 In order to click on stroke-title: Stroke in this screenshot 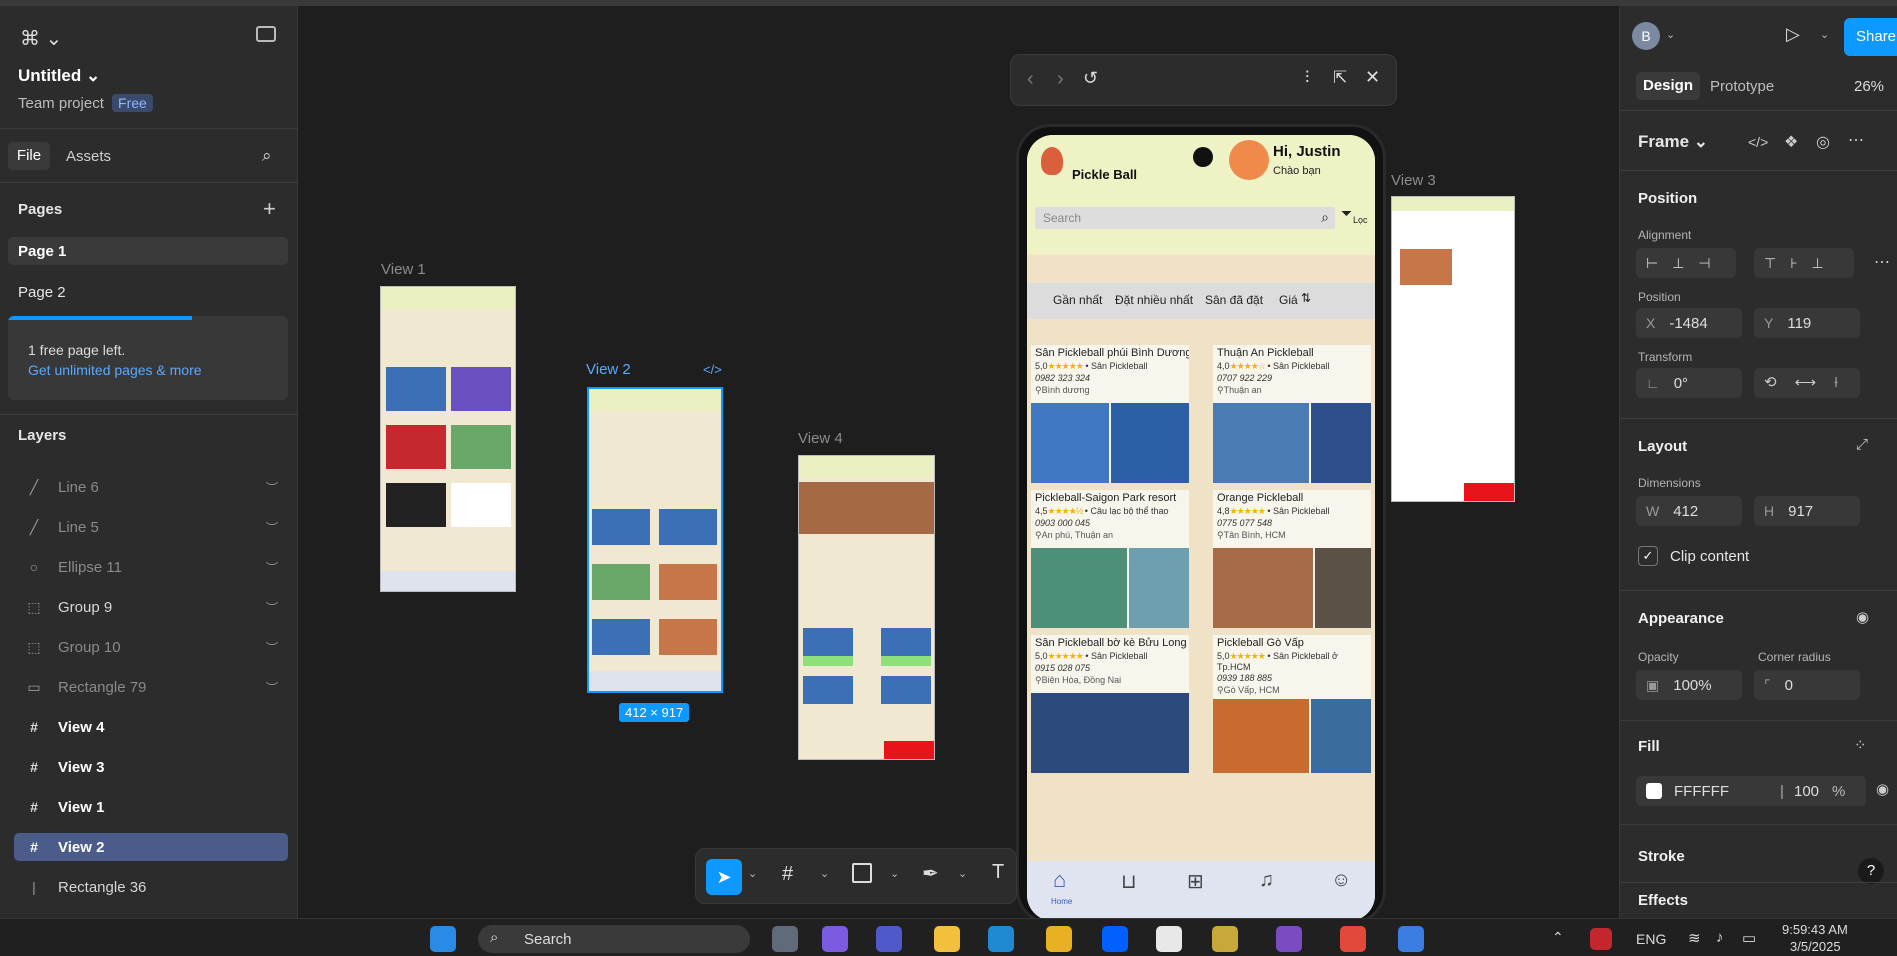, I will do `click(1661, 856)`.